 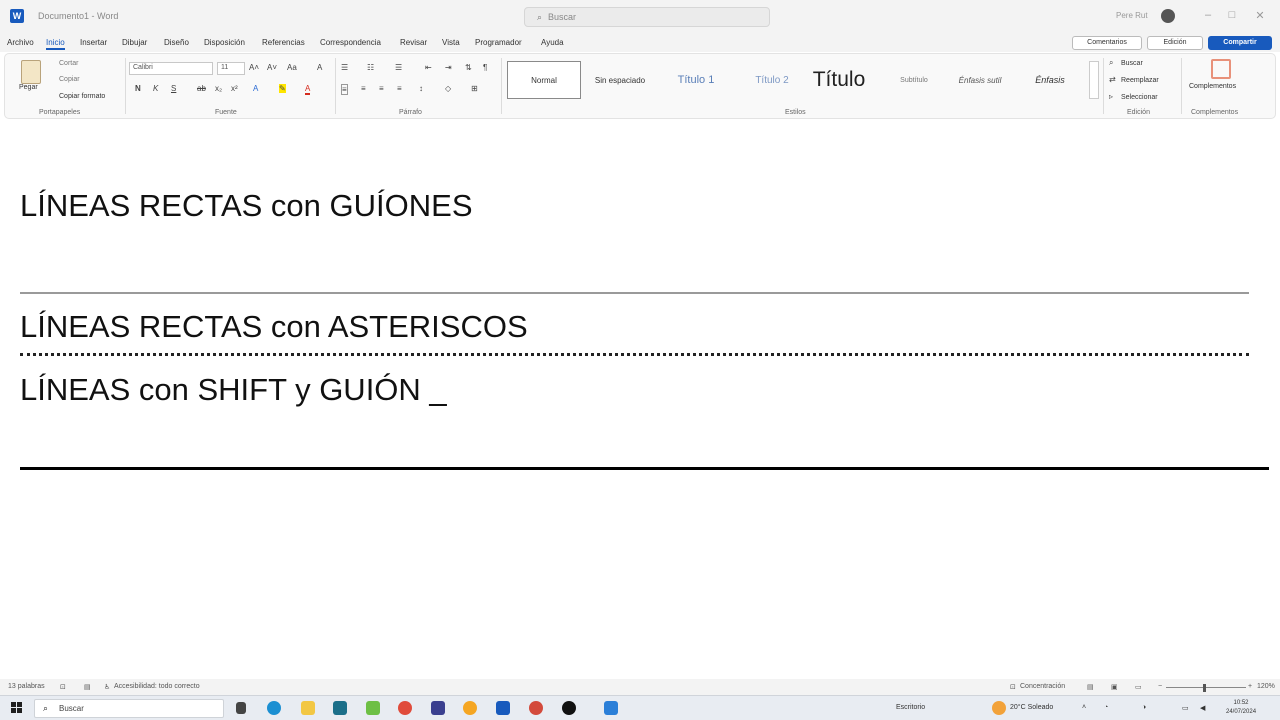 I want to click on select-button: Seleccionar, so click(x=1139, y=97).